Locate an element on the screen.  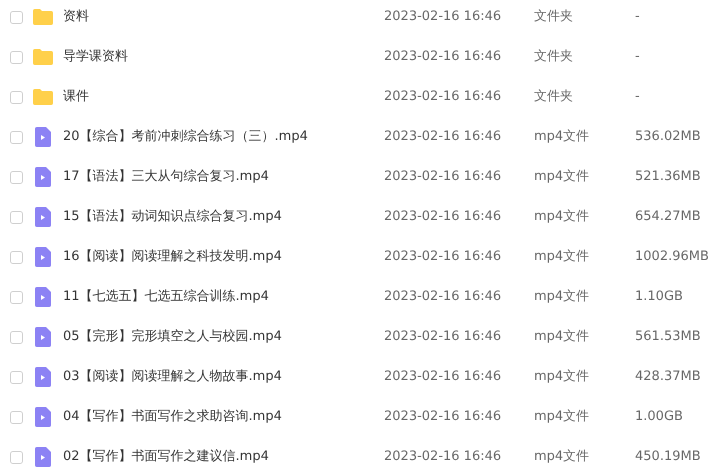
file-size: 654.27MB is located at coordinates (668, 217).